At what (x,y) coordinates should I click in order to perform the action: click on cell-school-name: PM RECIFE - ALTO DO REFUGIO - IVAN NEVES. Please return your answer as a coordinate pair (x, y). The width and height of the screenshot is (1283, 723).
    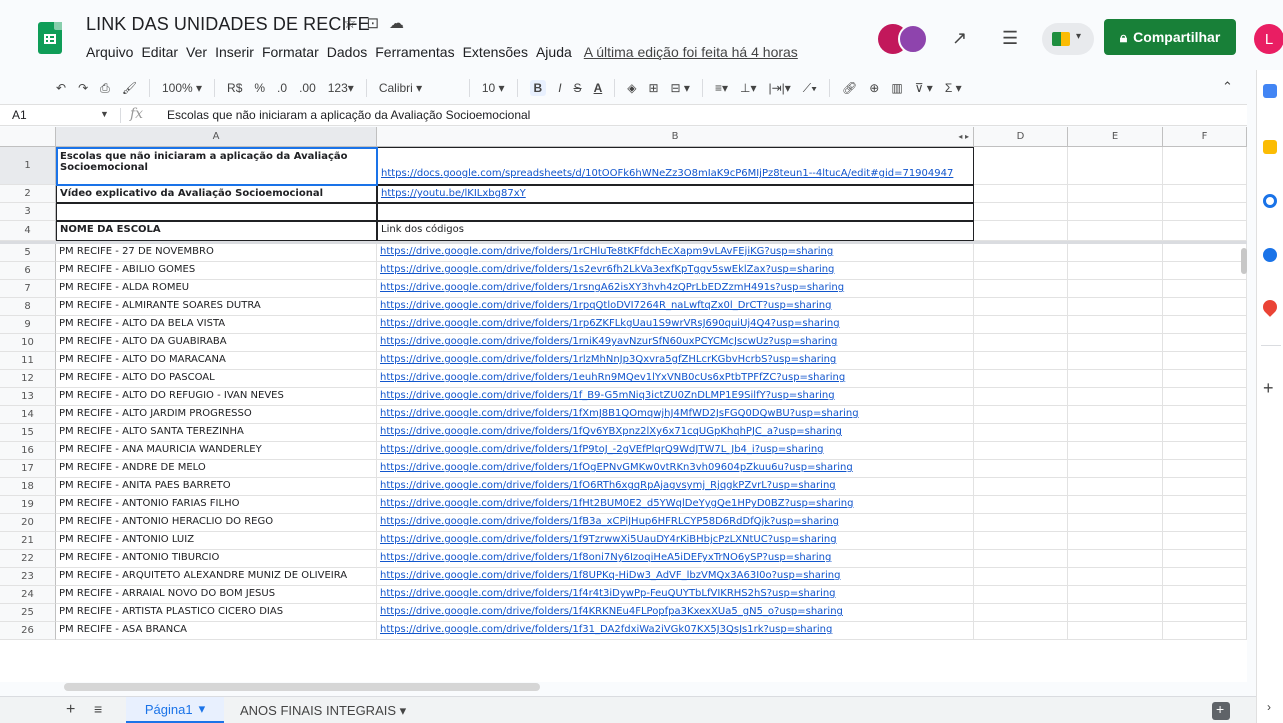
    Looking at the image, I should click on (216, 397).